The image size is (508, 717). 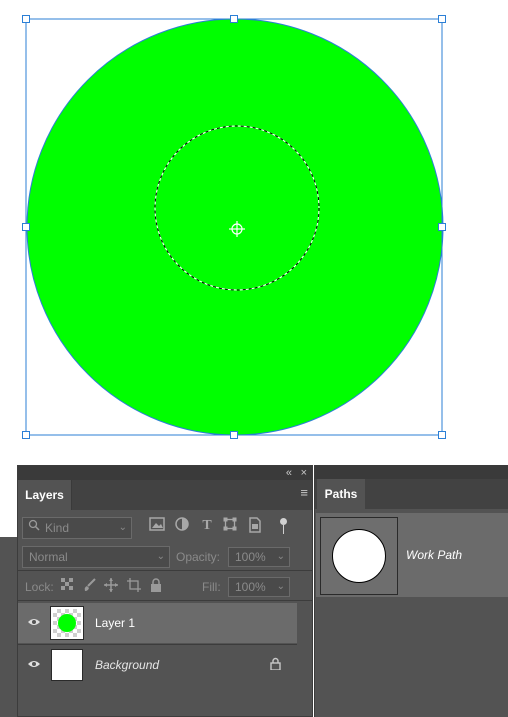 What do you see at coordinates (234, 19) in the screenshot?
I see `handle-top-center` at bounding box center [234, 19].